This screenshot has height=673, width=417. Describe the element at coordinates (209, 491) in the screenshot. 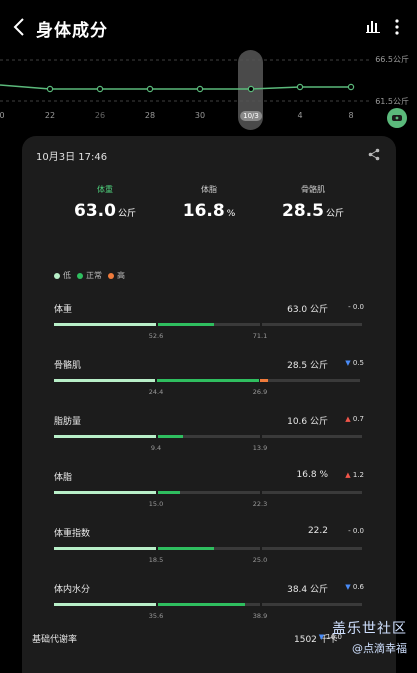

I see `metric-row: 体脂 16.8 % ▲ 1.2 15.0 22.3` at that location.